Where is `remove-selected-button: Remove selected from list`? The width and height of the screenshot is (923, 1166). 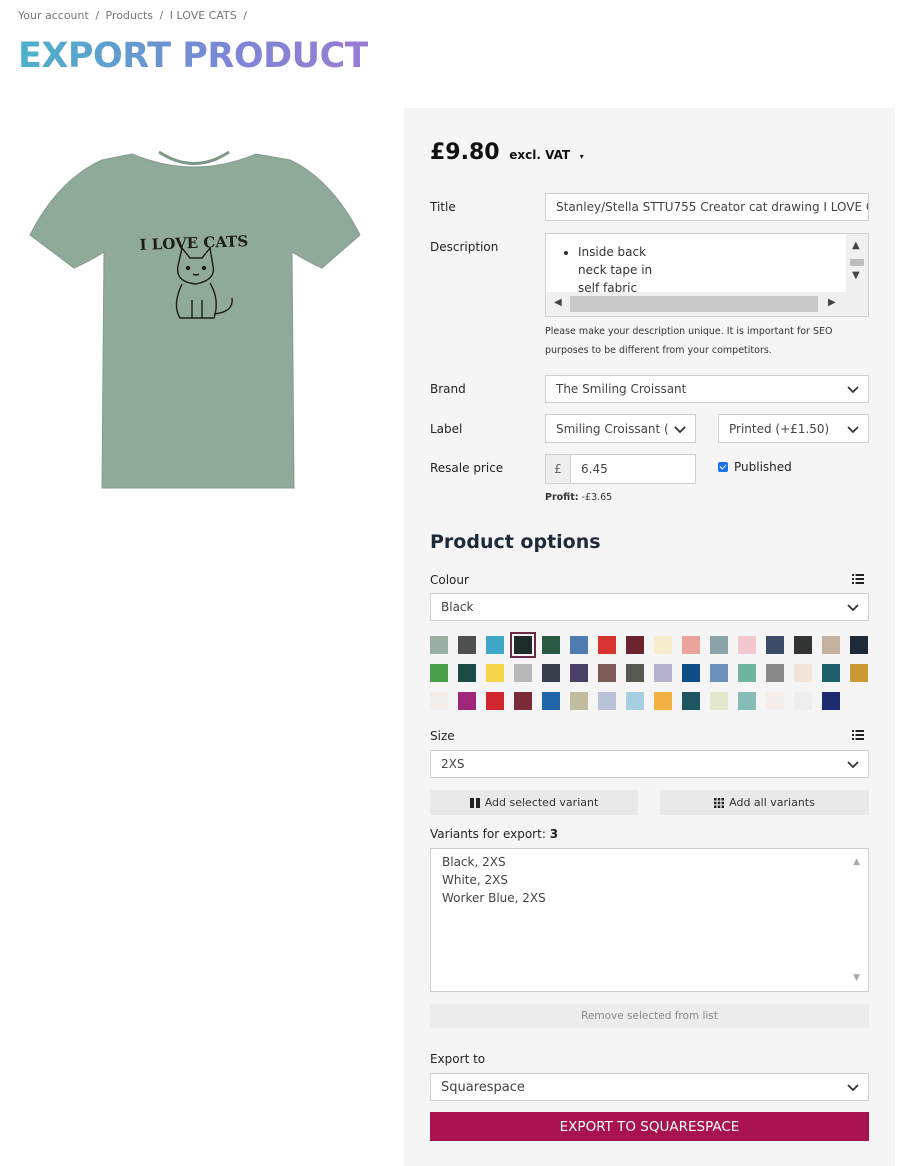
remove-selected-button: Remove selected from list is located at coordinates (649, 1016).